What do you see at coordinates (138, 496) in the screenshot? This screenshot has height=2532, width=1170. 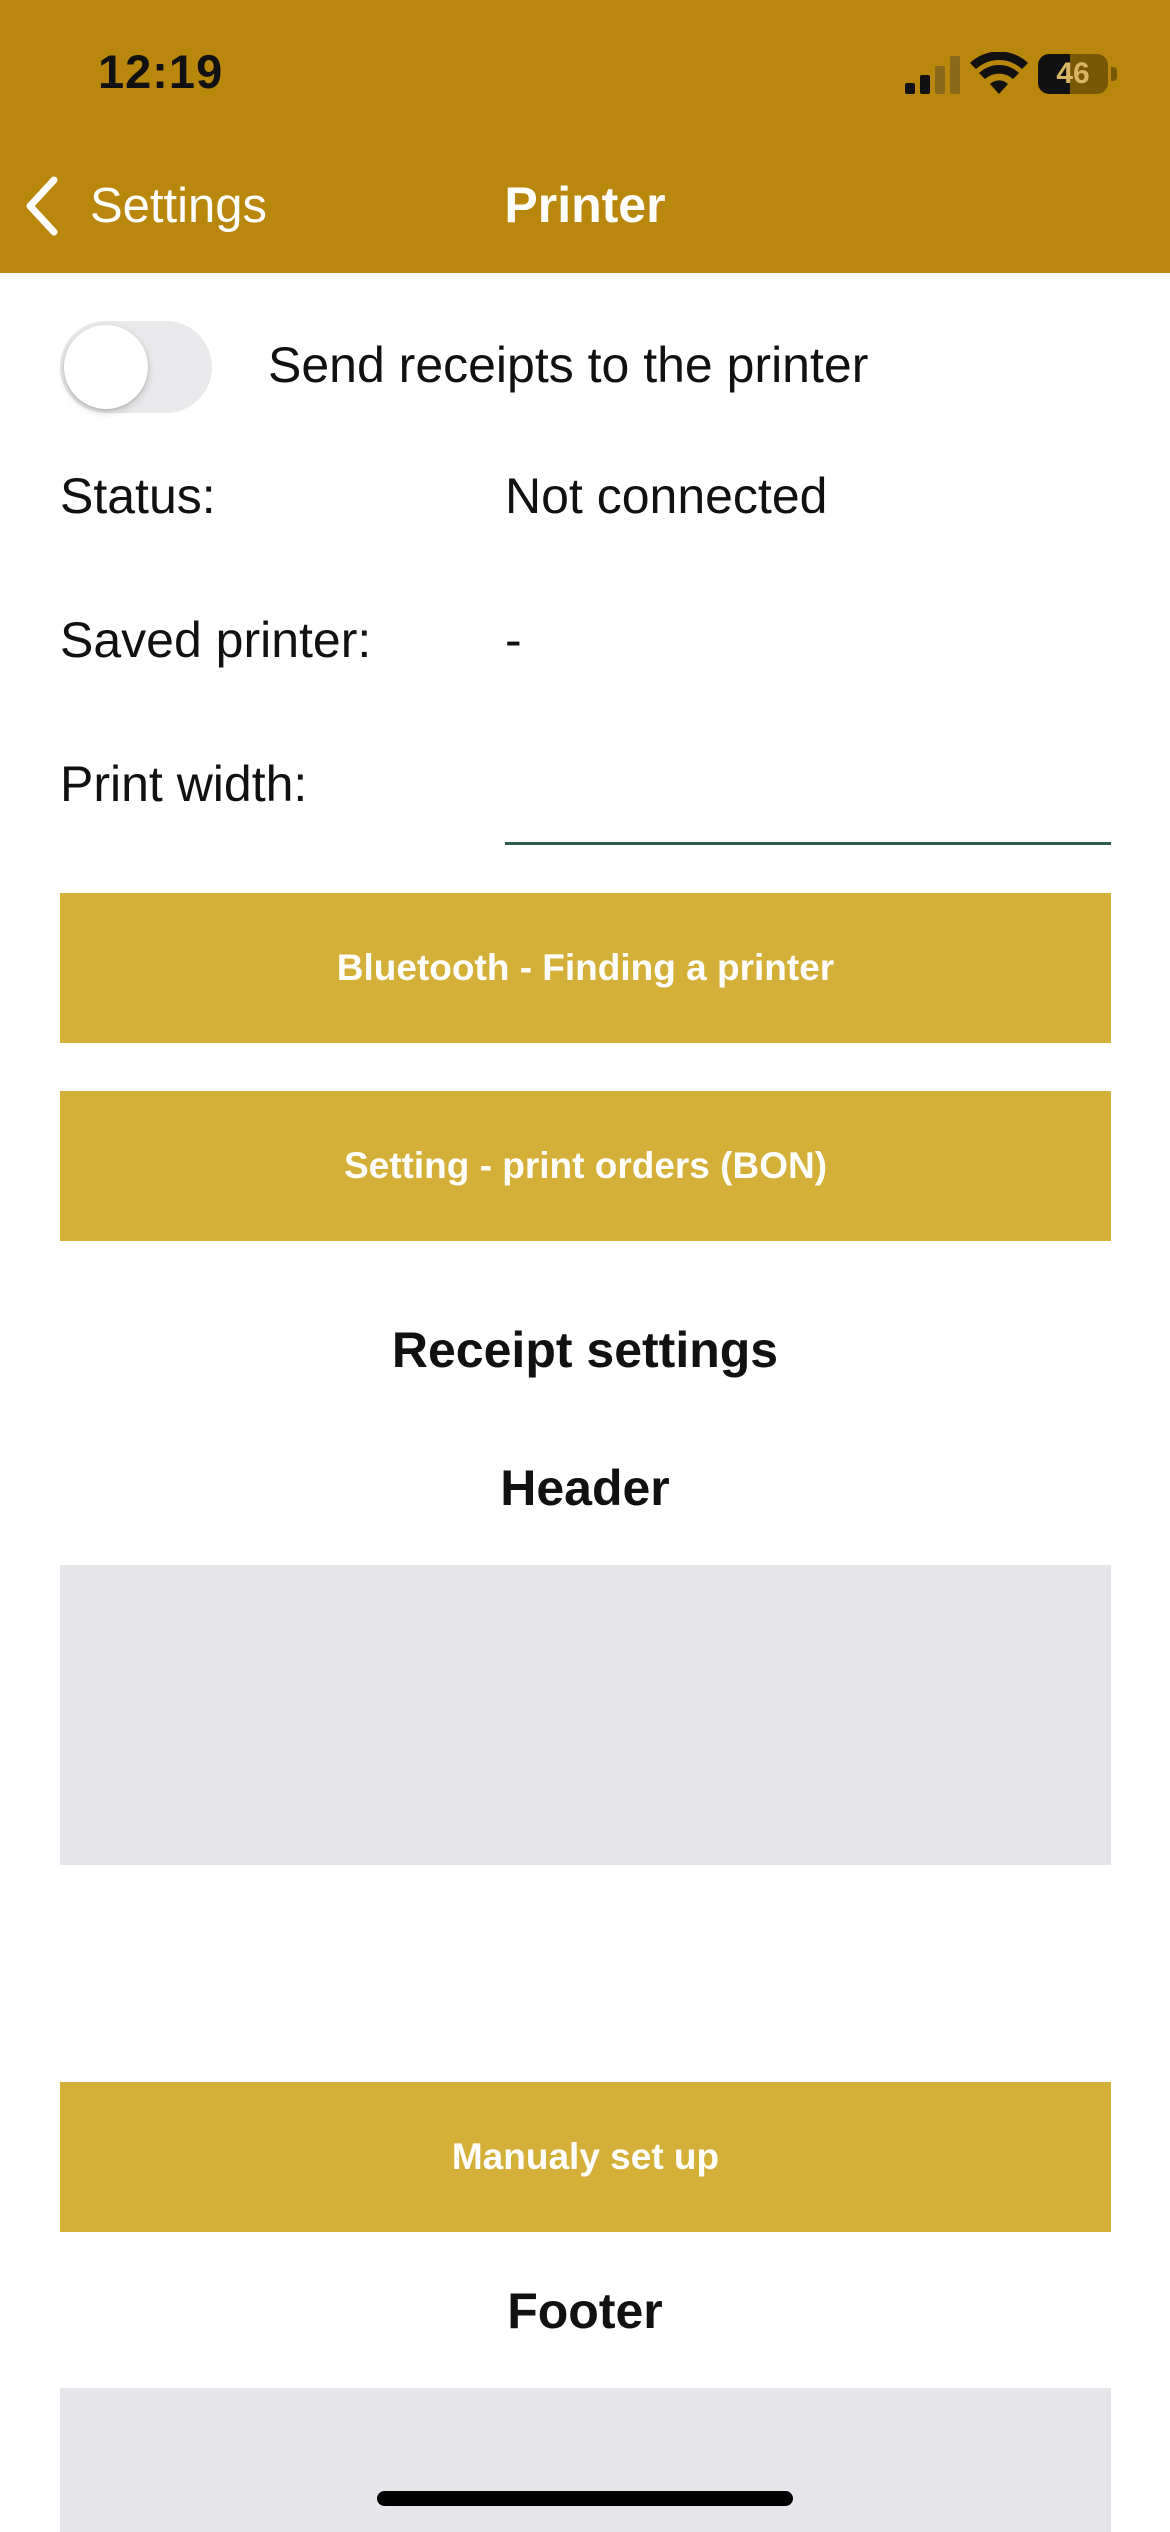 I see `status-label: Status:` at bounding box center [138, 496].